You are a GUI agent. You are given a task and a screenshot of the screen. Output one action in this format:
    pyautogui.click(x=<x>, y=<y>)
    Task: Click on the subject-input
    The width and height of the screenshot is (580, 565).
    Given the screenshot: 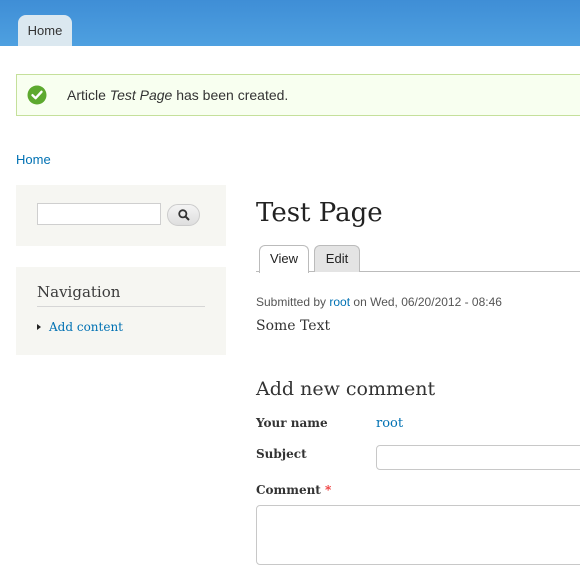 What is the action you would take?
    pyautogui.click(x=478, y=457)
    